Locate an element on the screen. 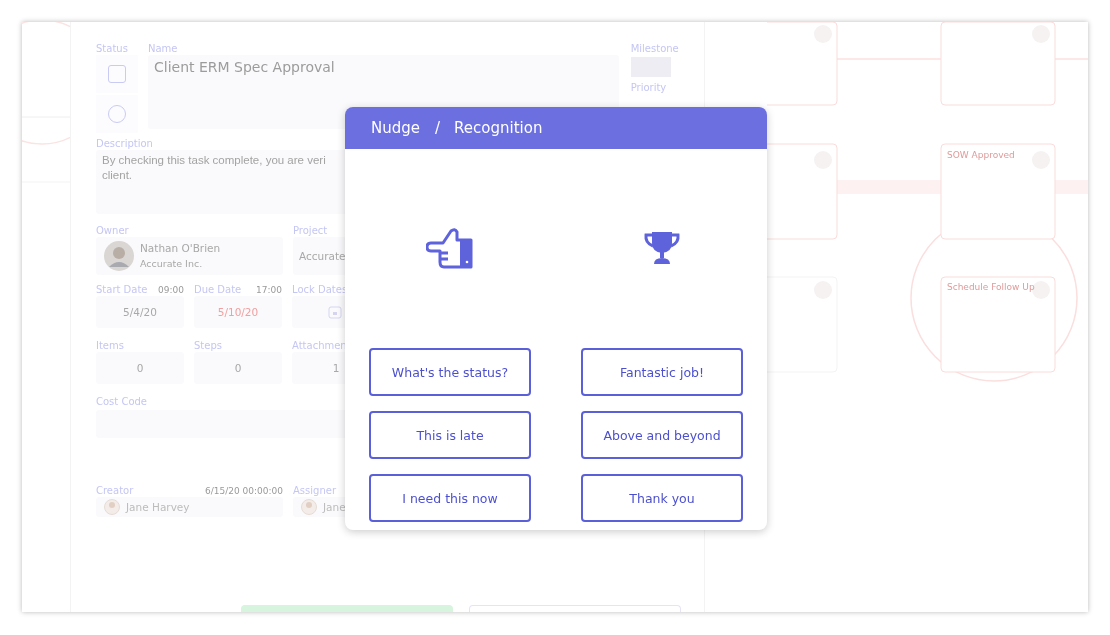 This screenshot has height=635, width=1110. date-field: 5/4/20 is located at coordinates (140, 312).